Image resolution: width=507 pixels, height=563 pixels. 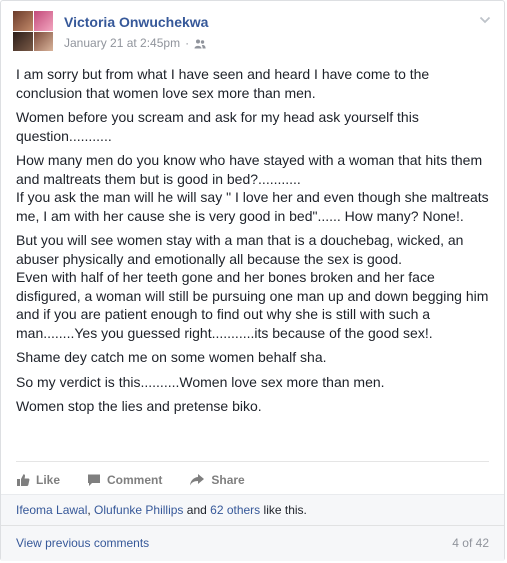 I want to click on share-label: Share, so click(x=228, y=480).